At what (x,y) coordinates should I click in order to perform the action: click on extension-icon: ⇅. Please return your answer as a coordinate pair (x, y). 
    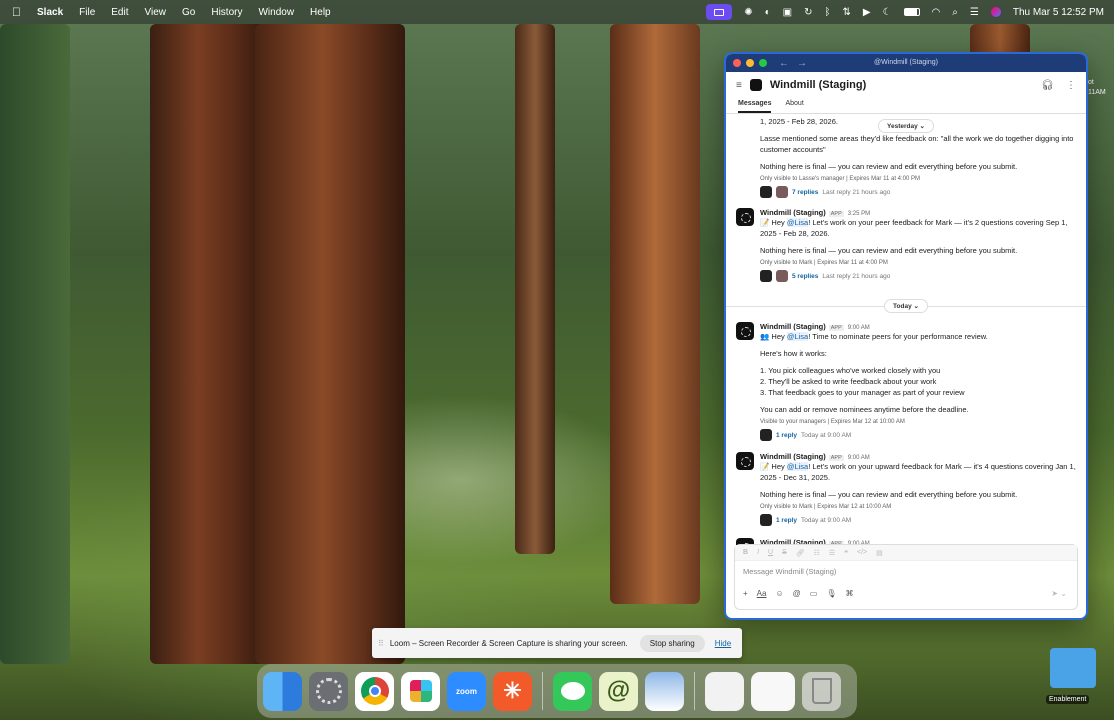
    Looking at the image, I should click on (846, 12).